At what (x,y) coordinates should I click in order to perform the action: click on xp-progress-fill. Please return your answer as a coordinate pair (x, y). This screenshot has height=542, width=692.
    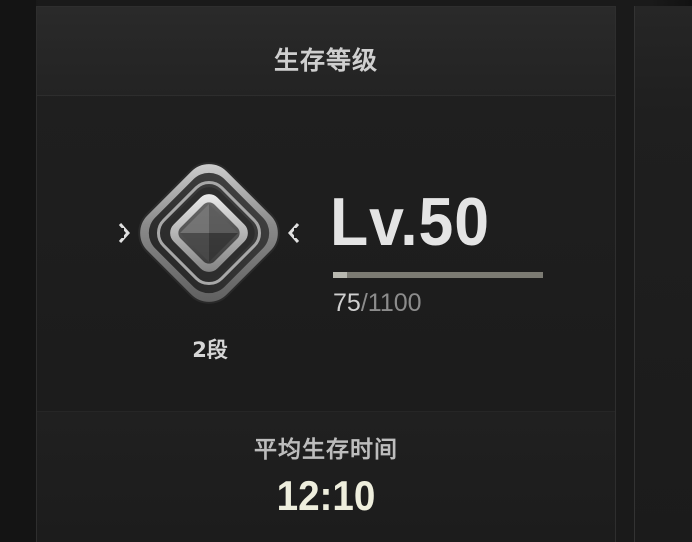
    Looking at the image, I should click on (340, 275).